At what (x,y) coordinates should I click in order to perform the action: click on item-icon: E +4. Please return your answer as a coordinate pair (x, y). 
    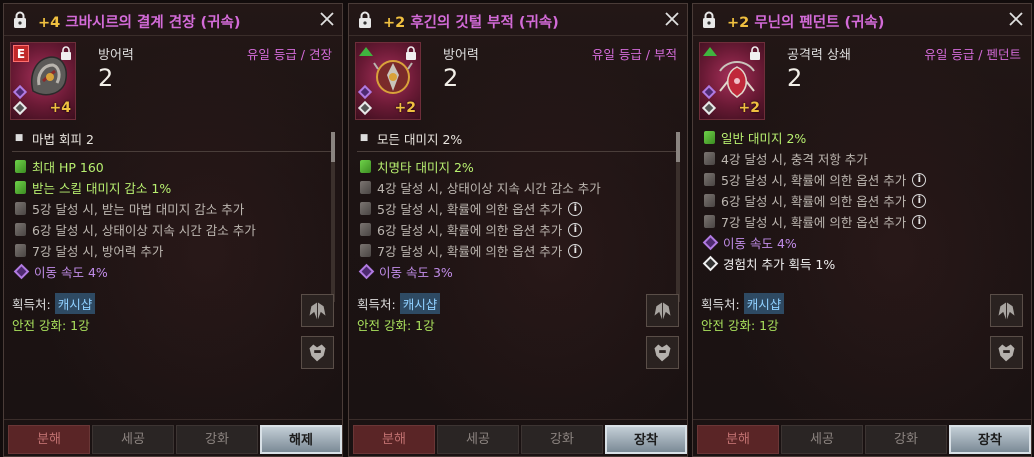
    Looking at the image, I should click on (43, 81).